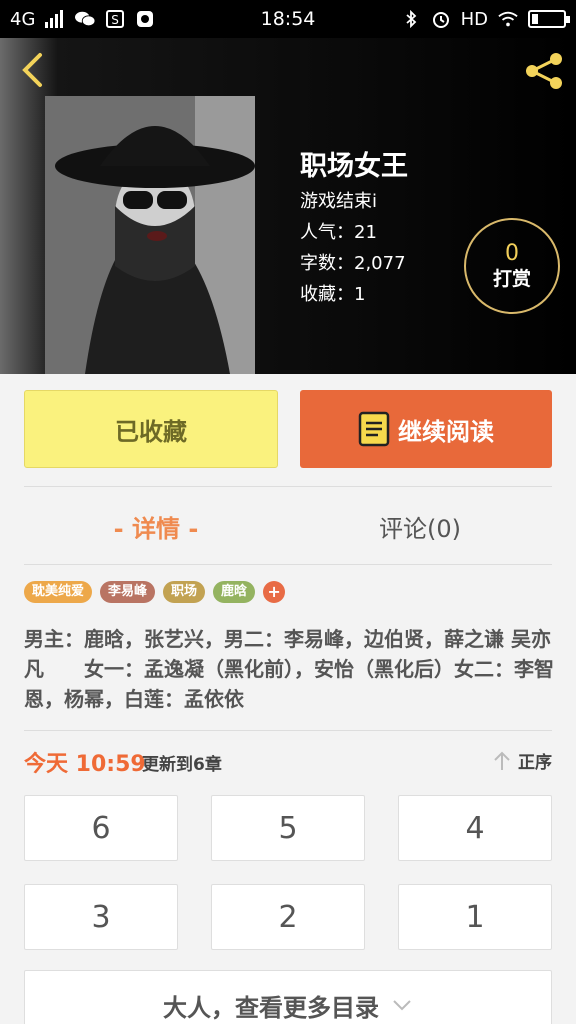  Describe the element at coordinates (58, 592) in the screenshot. I see `tag: 耽美纯爱` at that location.